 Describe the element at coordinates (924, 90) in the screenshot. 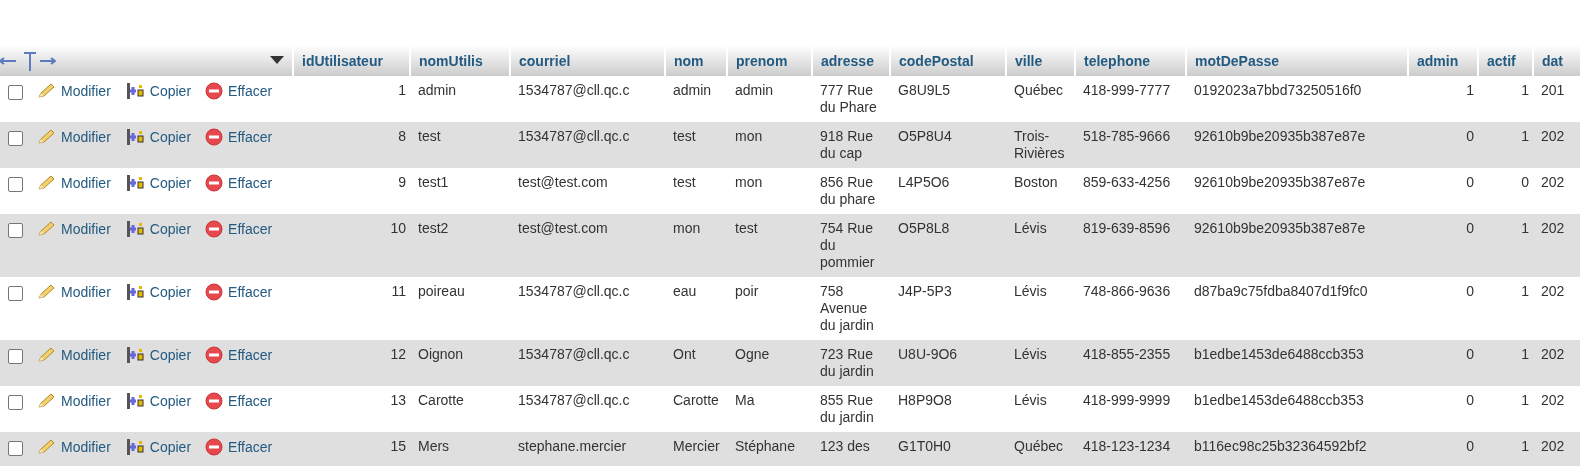

I see `table-cell: G8U9L5` at that location.